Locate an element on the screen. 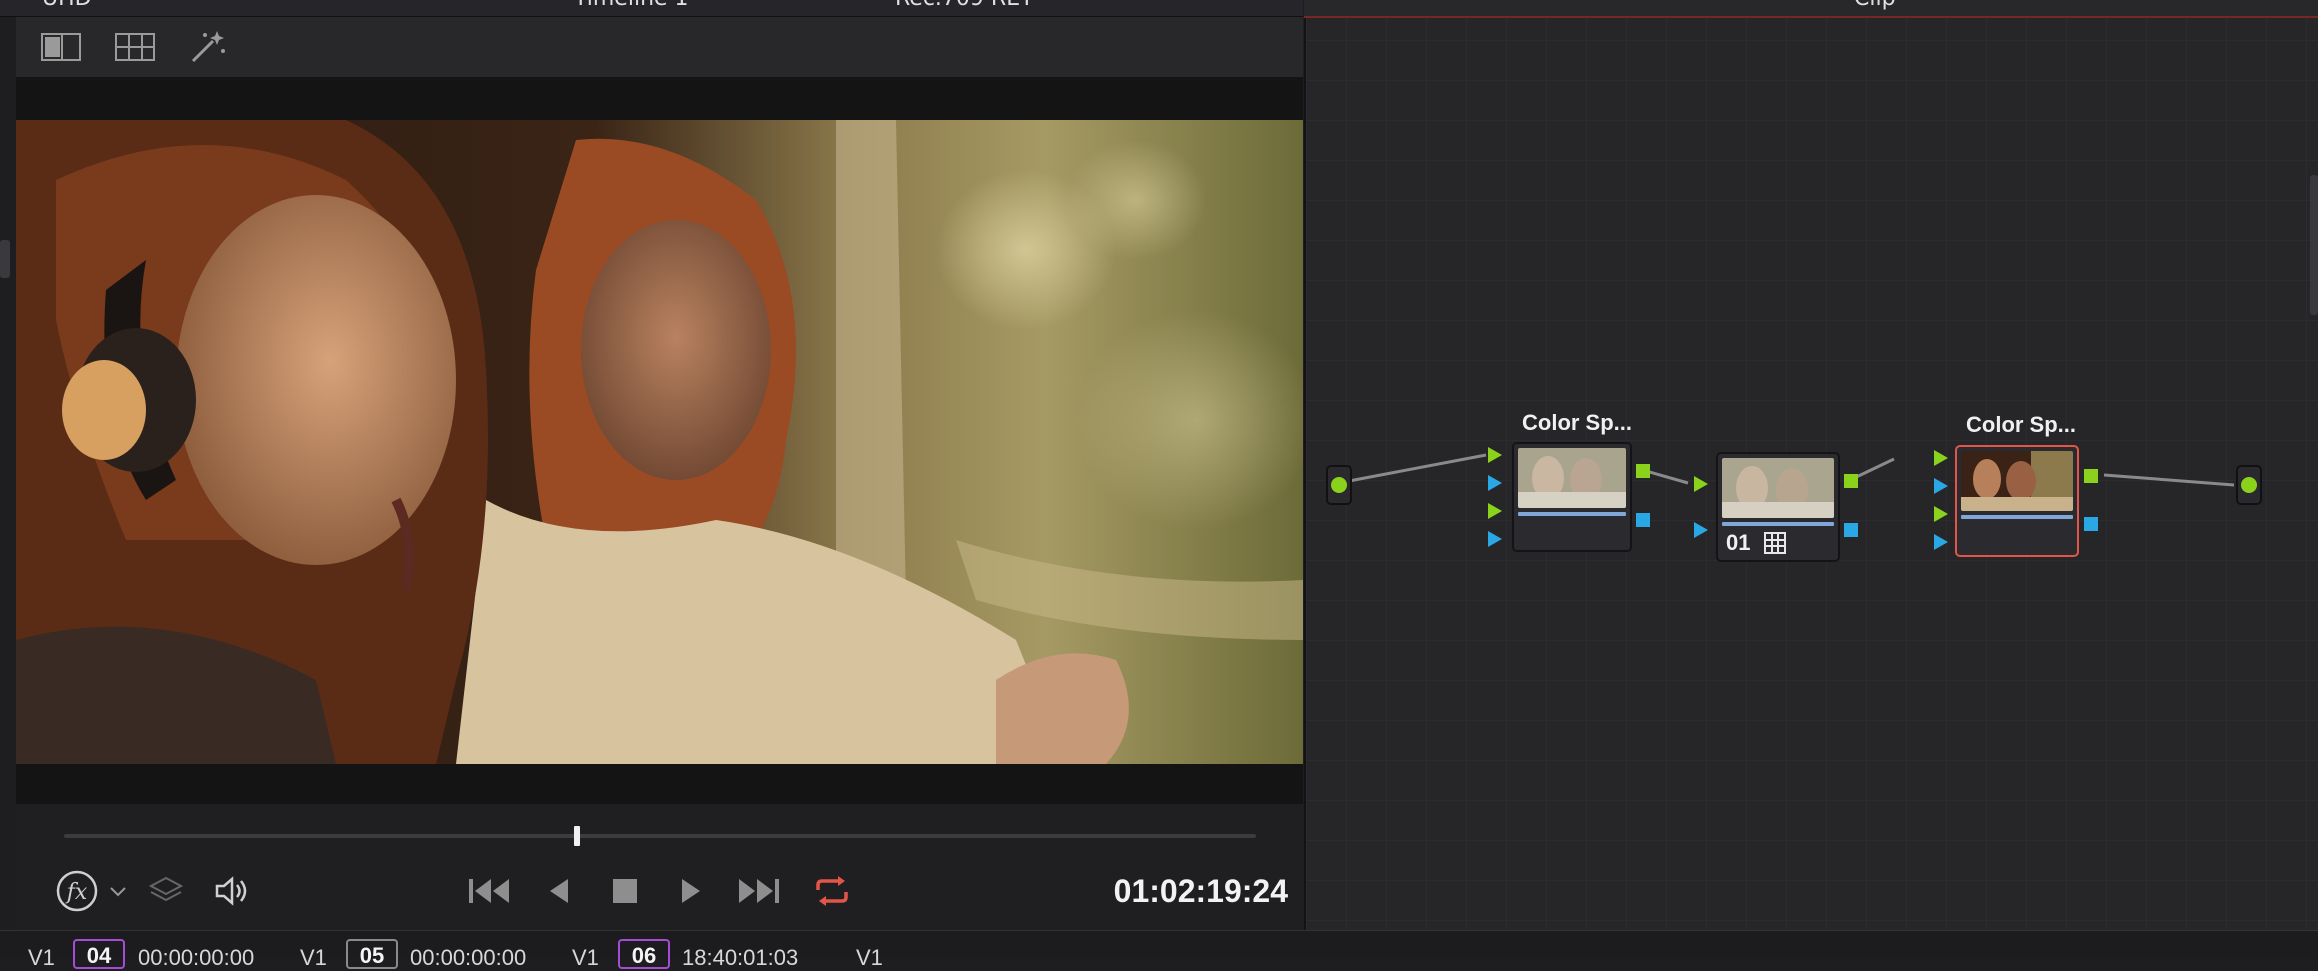  node-3-key-output is located at coordinates (2091, 524).